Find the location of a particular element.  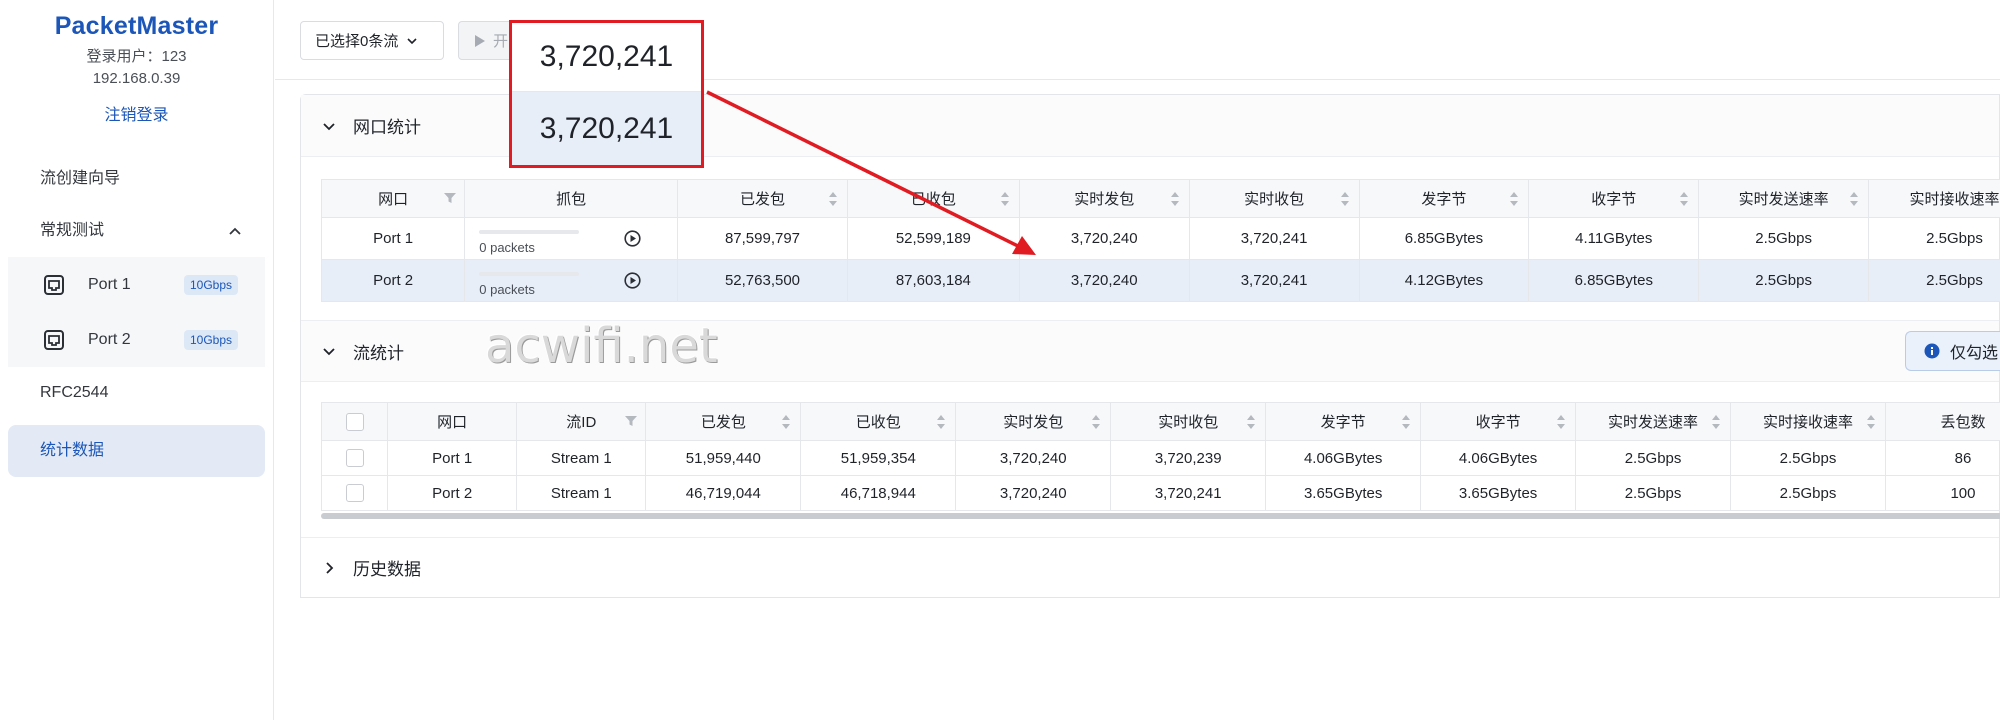

cell-port: Port 2 is located at coordinates (452, 493).